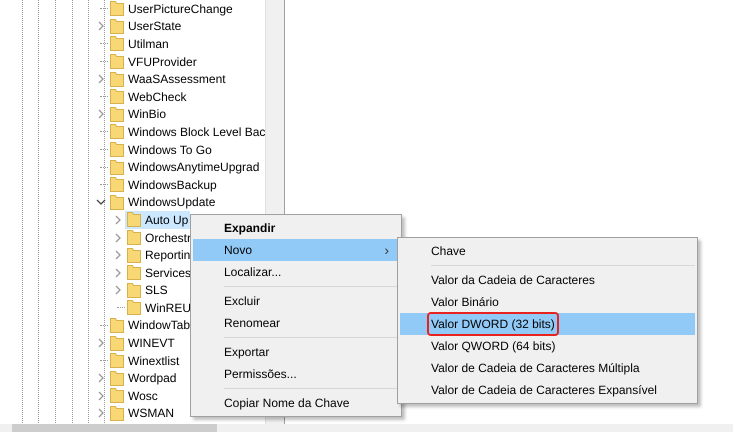  What do you see at coordinates (296, 301) in the screenshot?
I see `menu-item: Excluir` at bounding box center [296, 301].